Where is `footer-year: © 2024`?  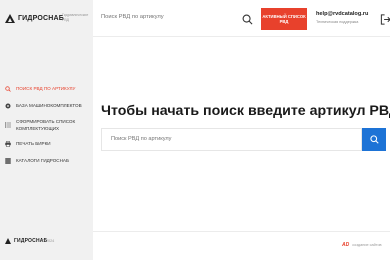 footer-year: © 2024 is located at coordinates (48, 241).